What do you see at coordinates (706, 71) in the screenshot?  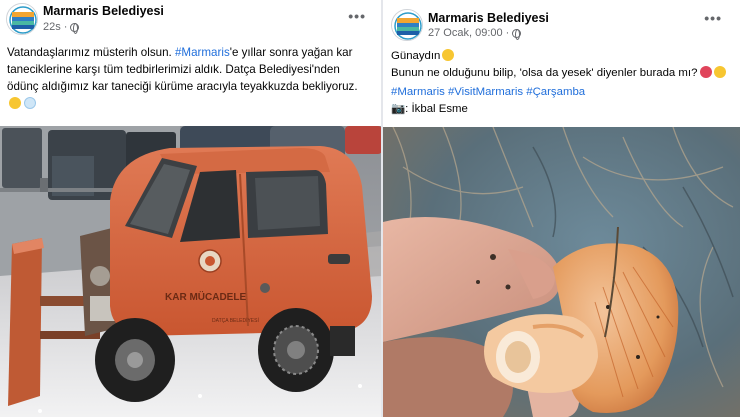 I see `tongue-emoji-icon` at bounding box center [706, 71].